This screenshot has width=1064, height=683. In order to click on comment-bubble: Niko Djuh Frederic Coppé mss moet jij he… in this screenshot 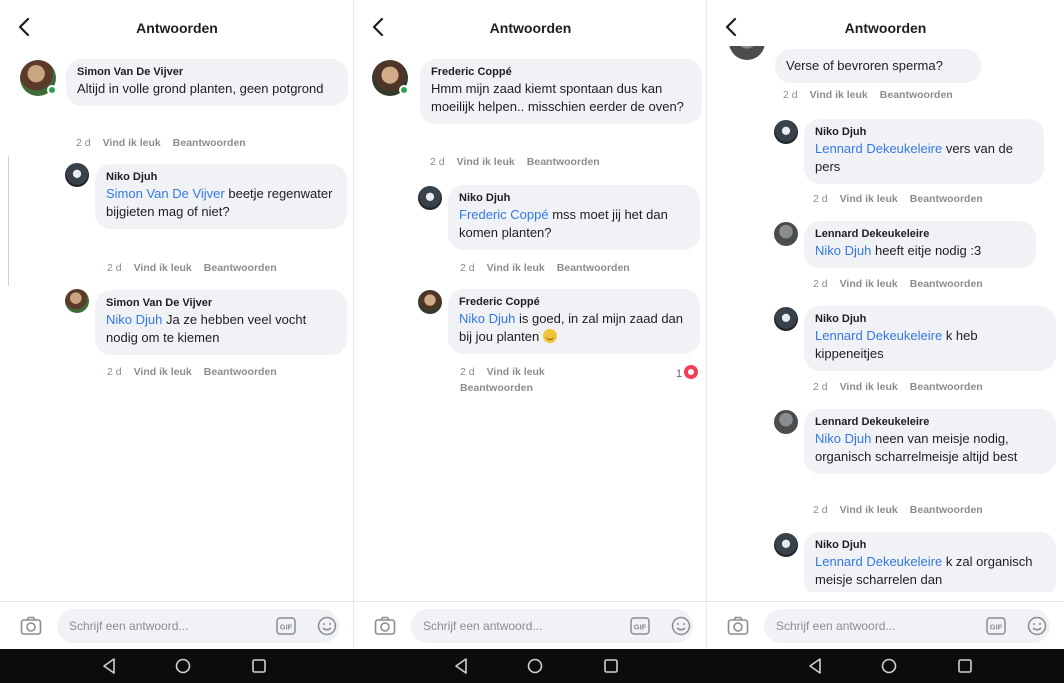, I will do `click(574, 217)`.